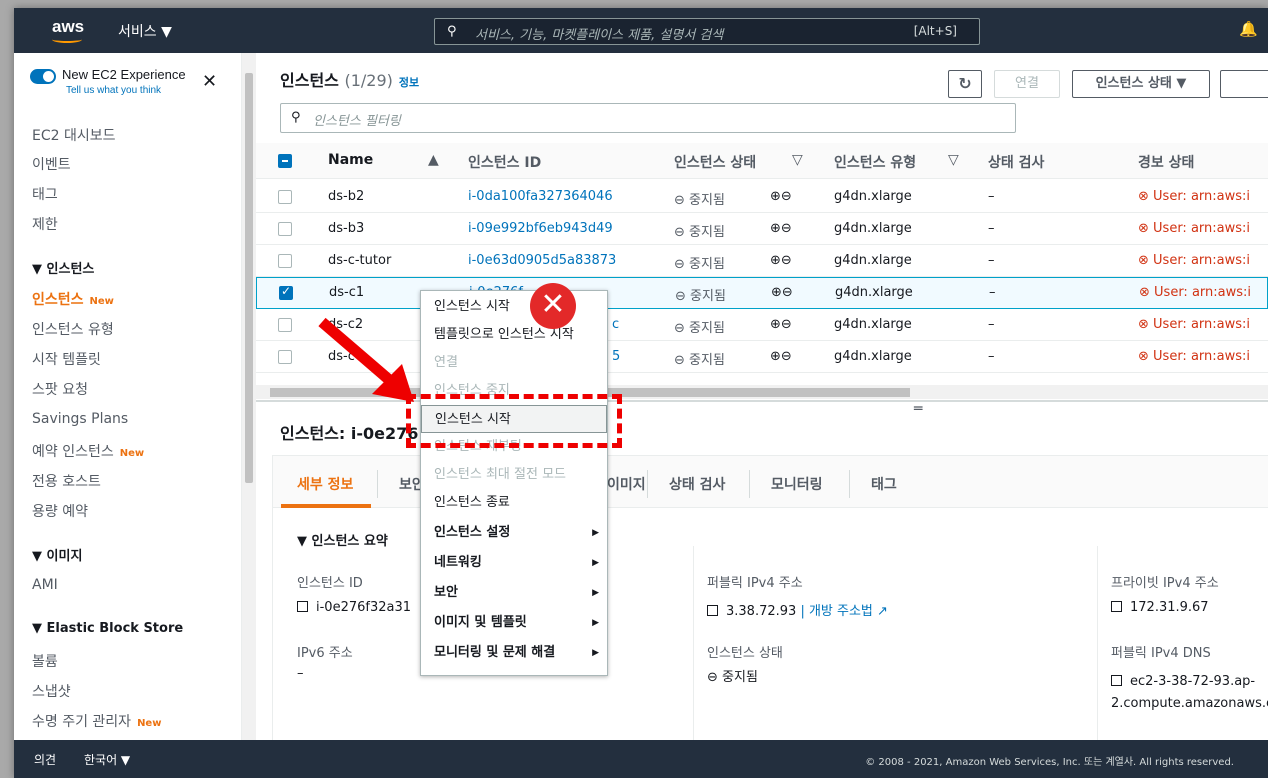 Image resolution: width=1268 pixels, height=778 pixels. Describe the element at coordinates (1016, 162) in the screenshot. I see `col-status-check: 상태 검사` at that location.